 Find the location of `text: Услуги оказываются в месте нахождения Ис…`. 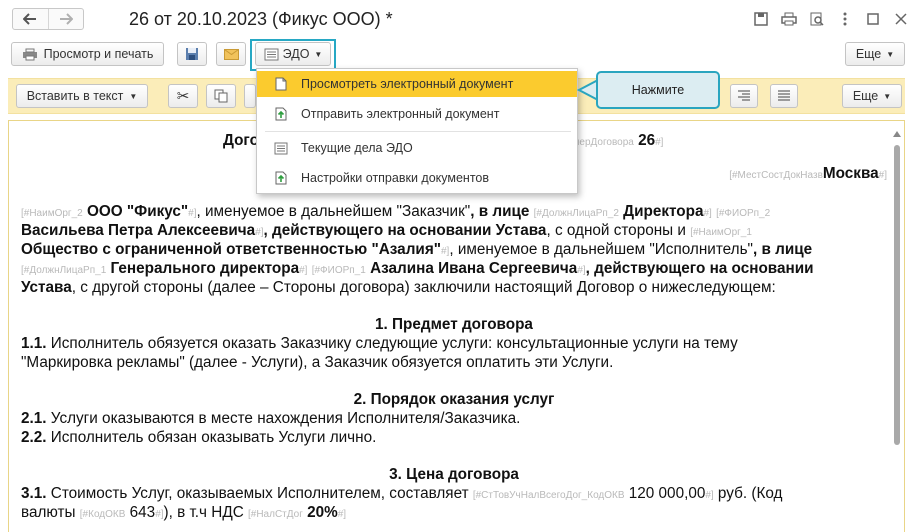

text: Услуги оказываются в месте нахождения Ис… is located at coordinates (283, 418).